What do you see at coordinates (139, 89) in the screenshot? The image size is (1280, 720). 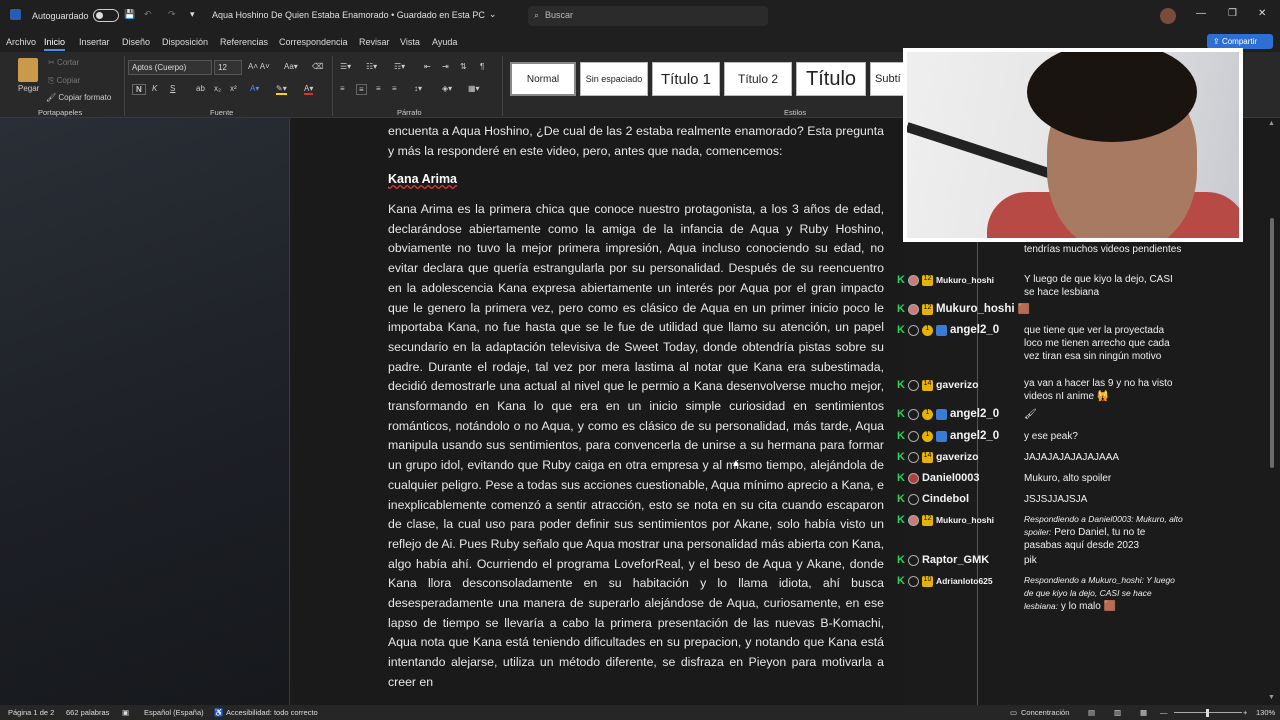 I see `bold-button: N` at bounding box center [139, 89].